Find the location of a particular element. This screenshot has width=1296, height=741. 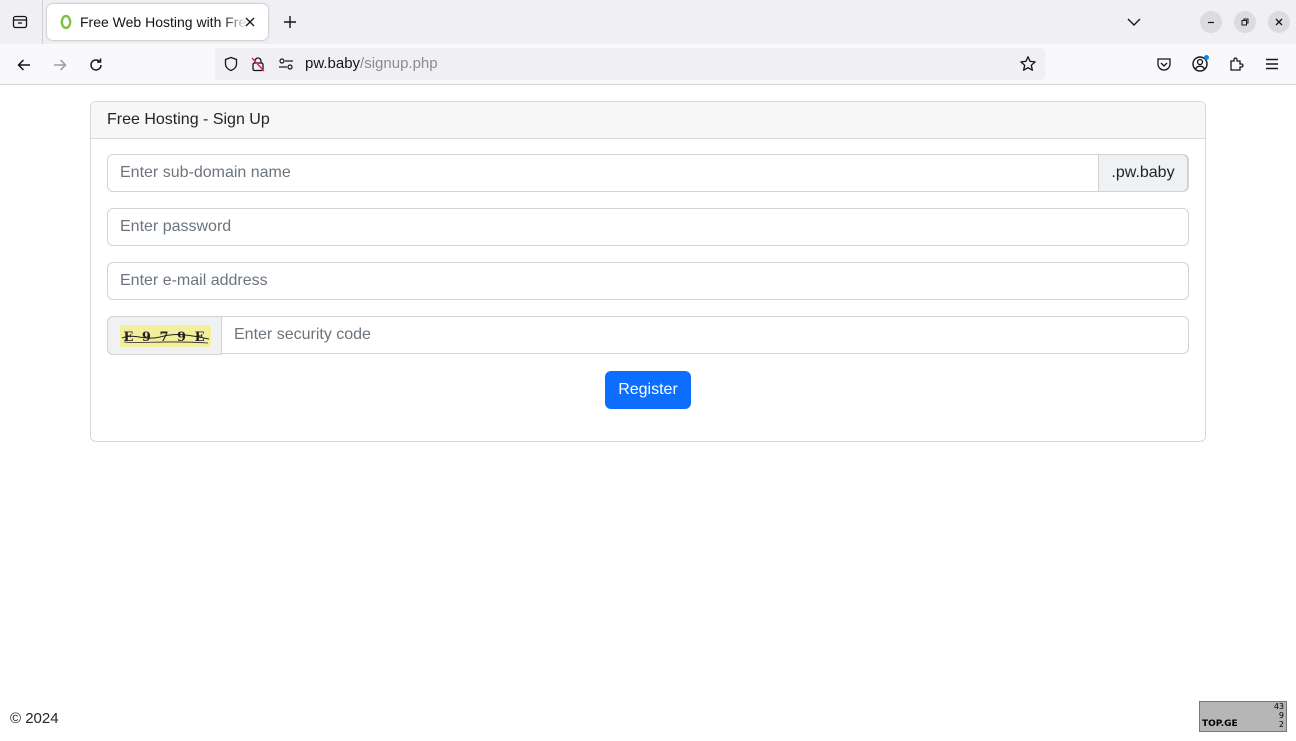

insecure-lock-icon is located at coordinates (258, 64).